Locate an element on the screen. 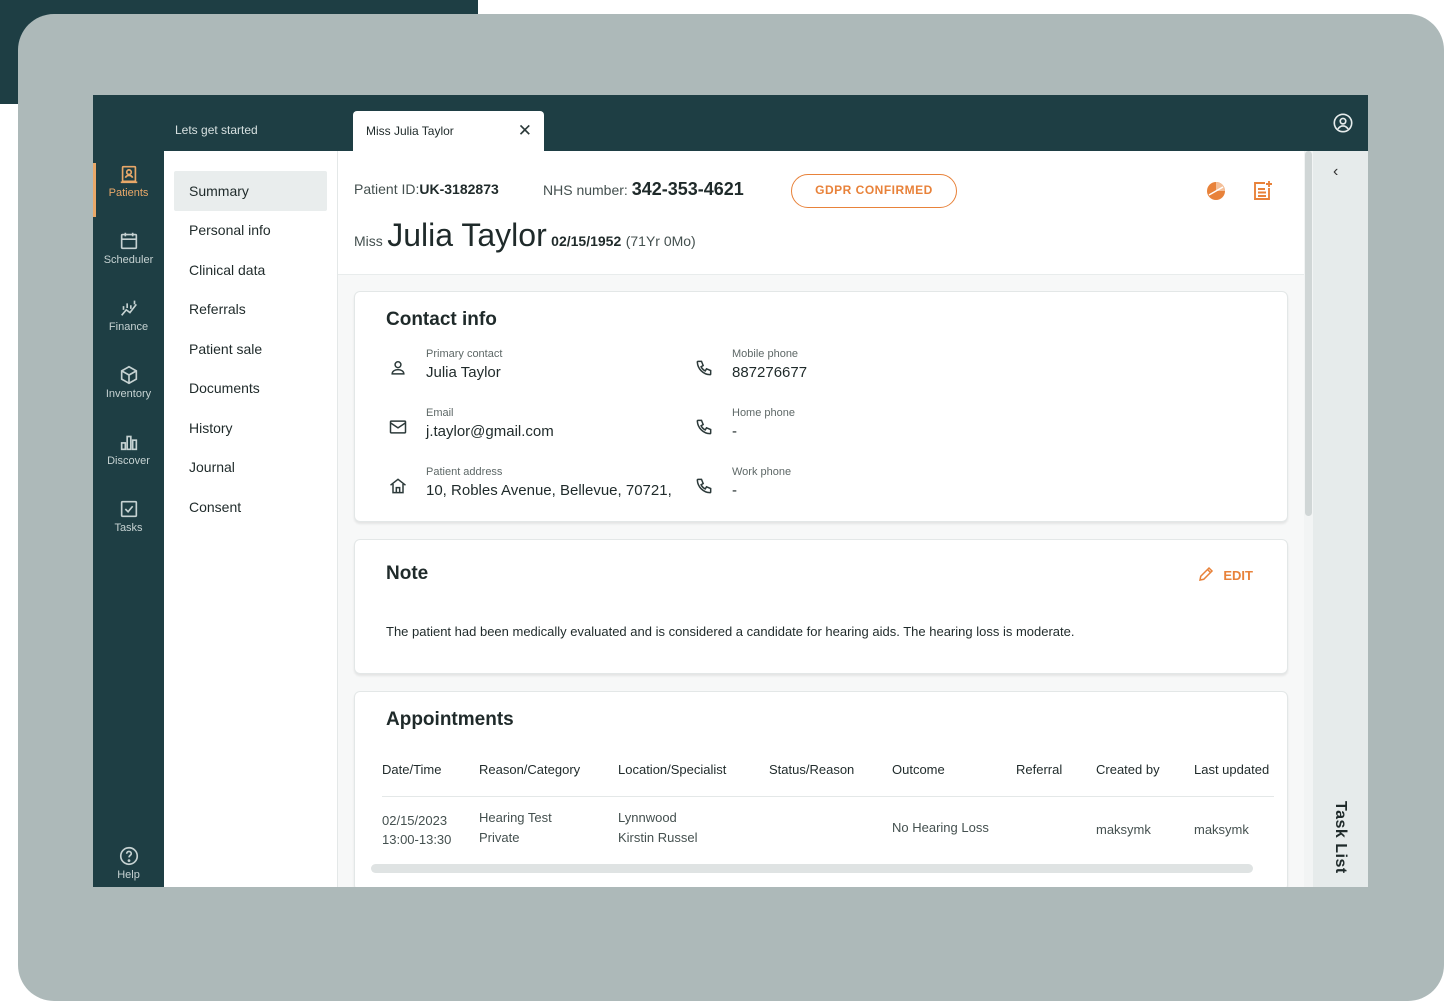  column-header: Status/Reason is located at coordinates (811, 769).